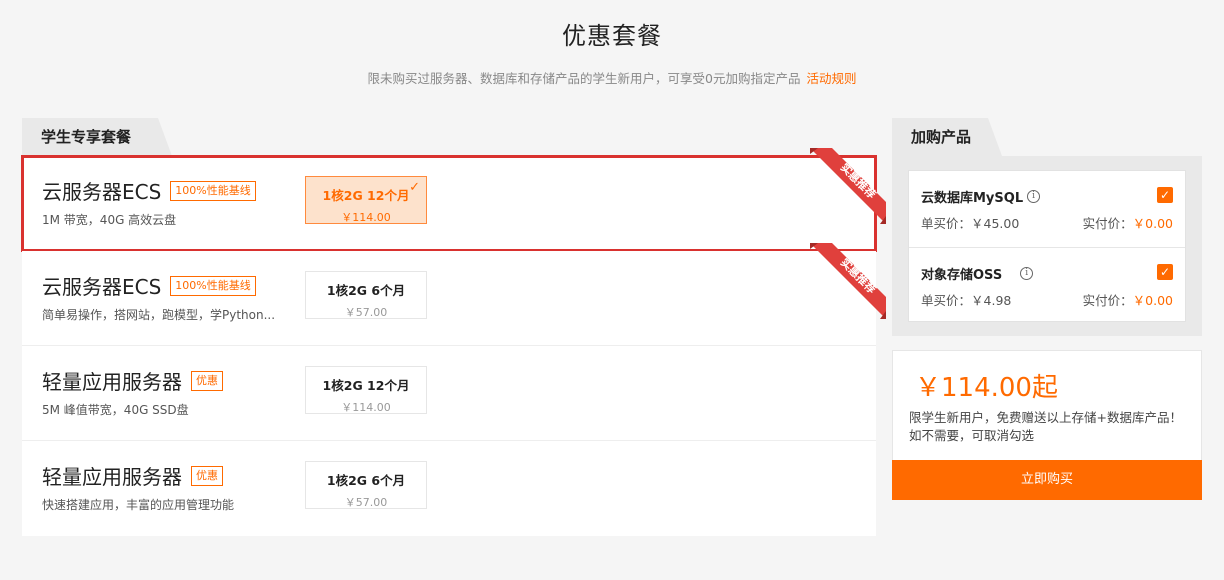 The width and height of the screenshot is (1224, 580). What do you see at coordinates (1047, 480) in the screenshot?
I see `buy-now-button: 立即购买` at bounding box center [1047, 480].